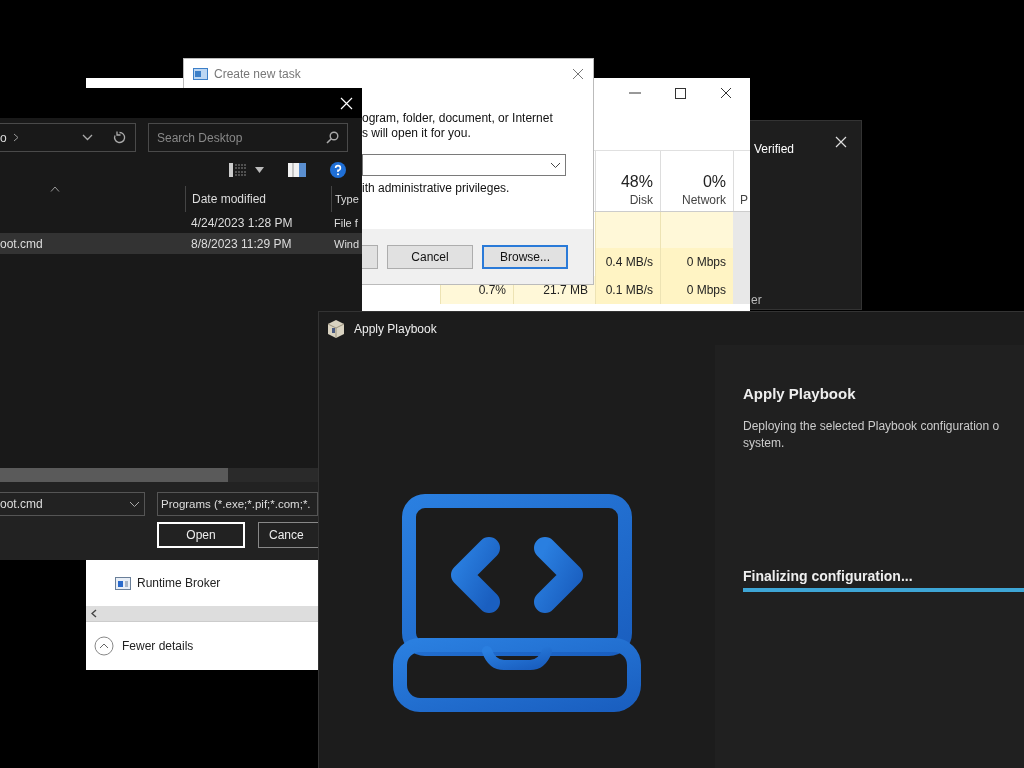 The image size is (1024, 768). Describe the element at coordinates (237, 504) in the screenshot. I see `file-type-field: Programs (*.exe;*.pif;*.com;*.` at that location.